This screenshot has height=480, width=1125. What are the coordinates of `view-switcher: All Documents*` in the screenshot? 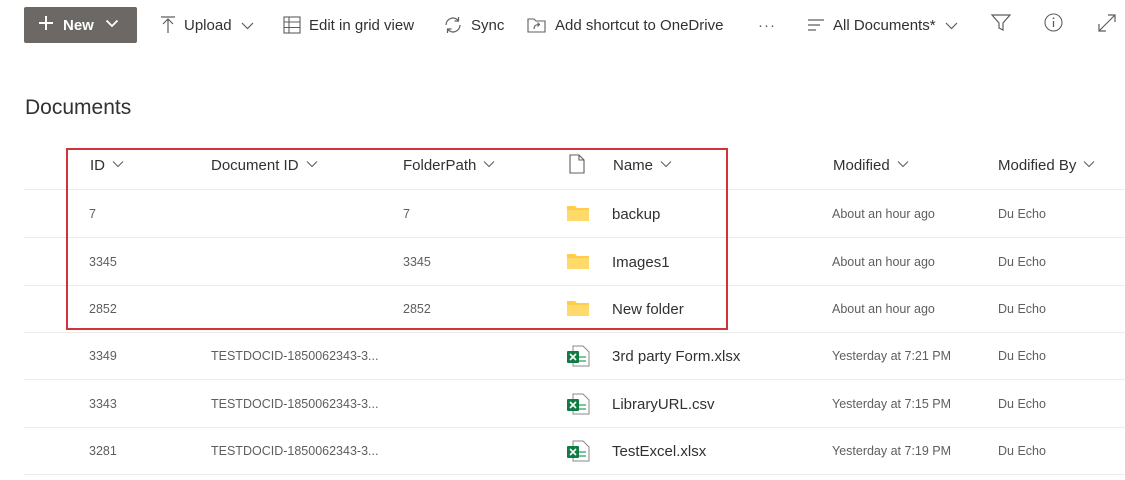 It's located at (882, 25).